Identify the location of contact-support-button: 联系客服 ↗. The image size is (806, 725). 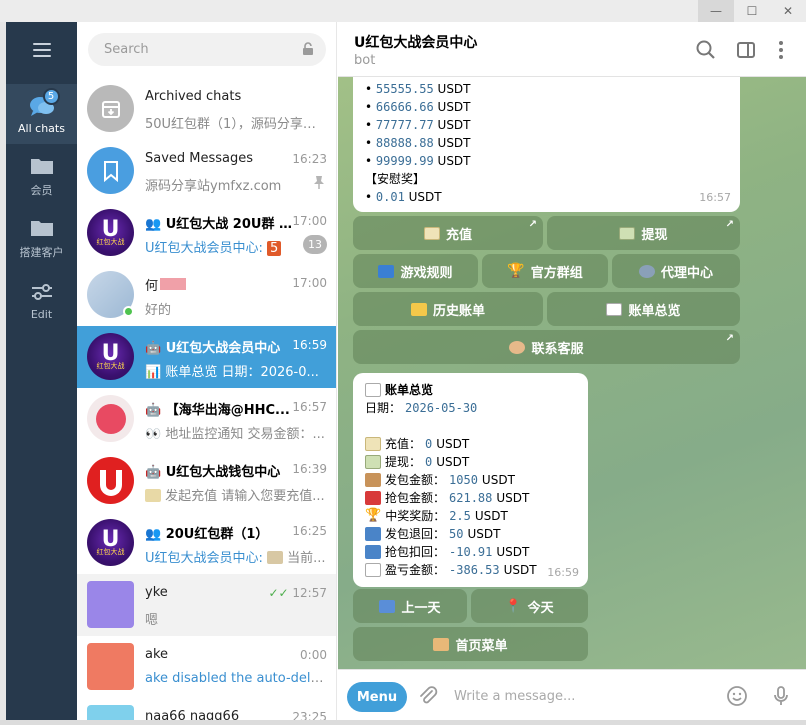
(546, 347).